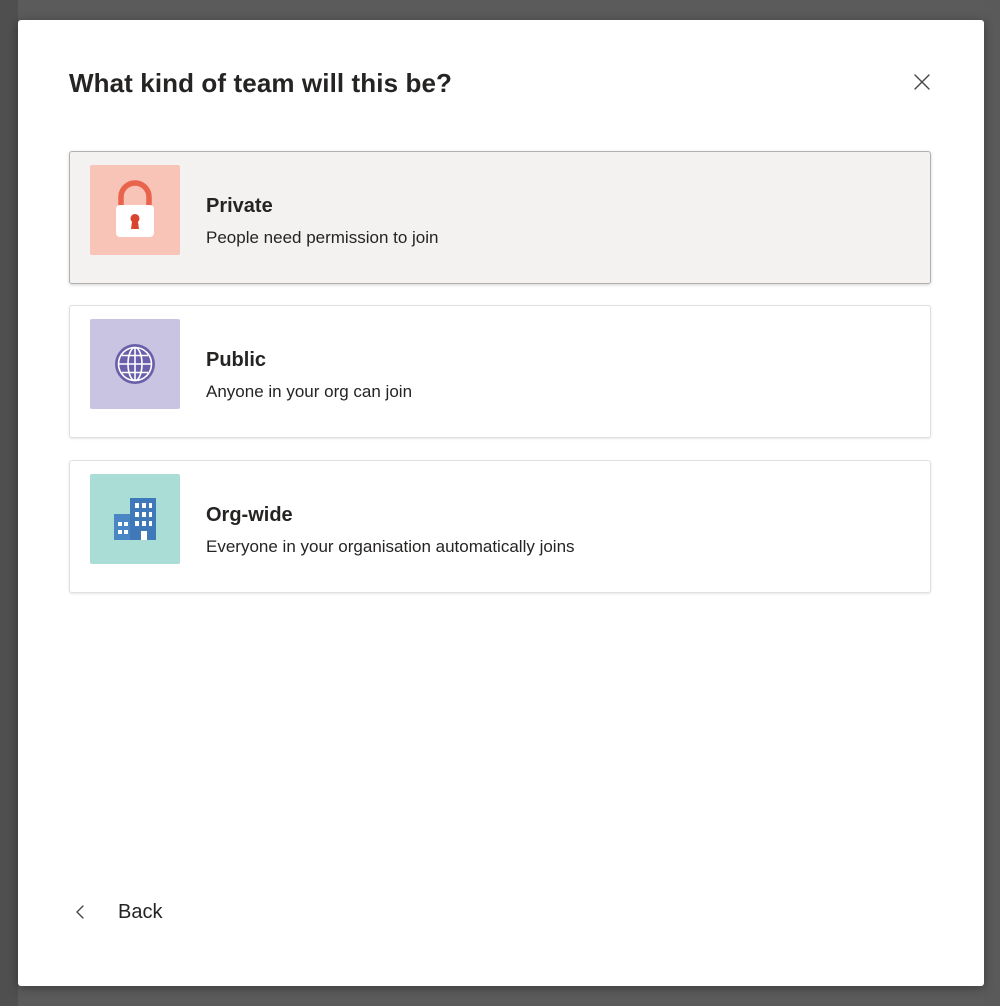 The width and height of the screenshot is (1000, 1006). What do you see at coordinates (236, 360) in the screenshot?
I see `option-public-title: Public` at bounding box center [236, 360].